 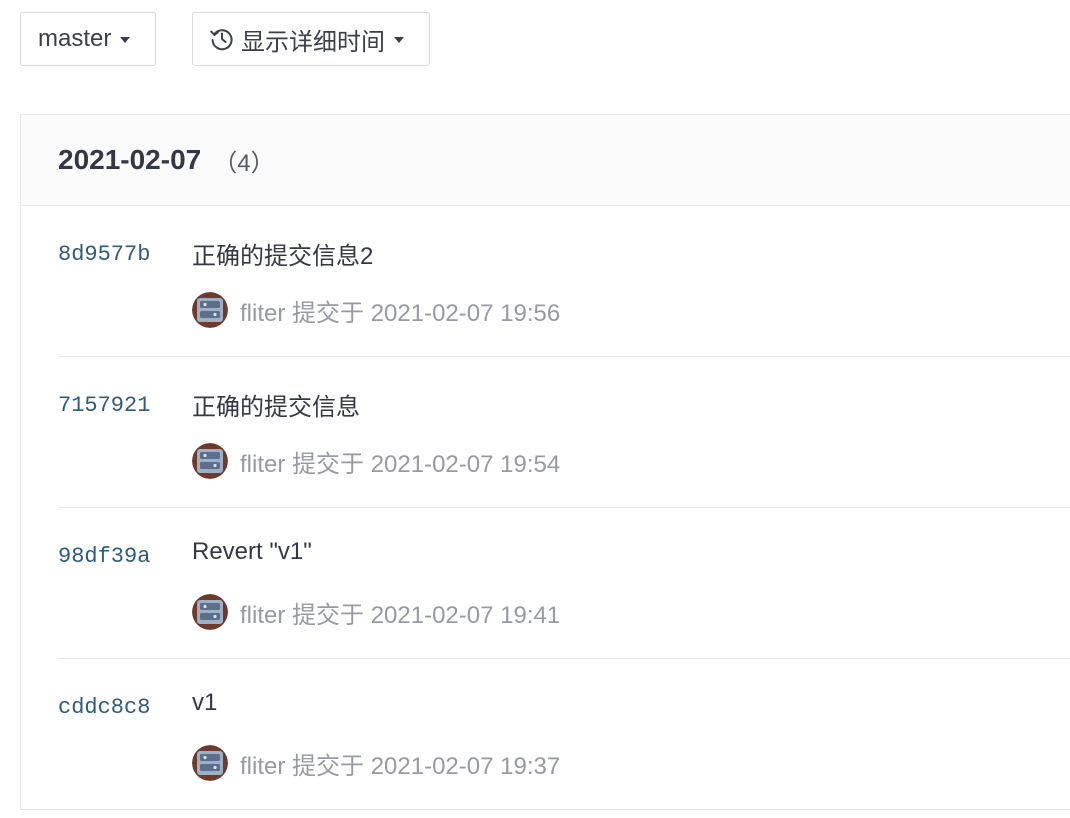 I want to click on commit-title-link: 正确的提交信息, so click(x=276, y=404).